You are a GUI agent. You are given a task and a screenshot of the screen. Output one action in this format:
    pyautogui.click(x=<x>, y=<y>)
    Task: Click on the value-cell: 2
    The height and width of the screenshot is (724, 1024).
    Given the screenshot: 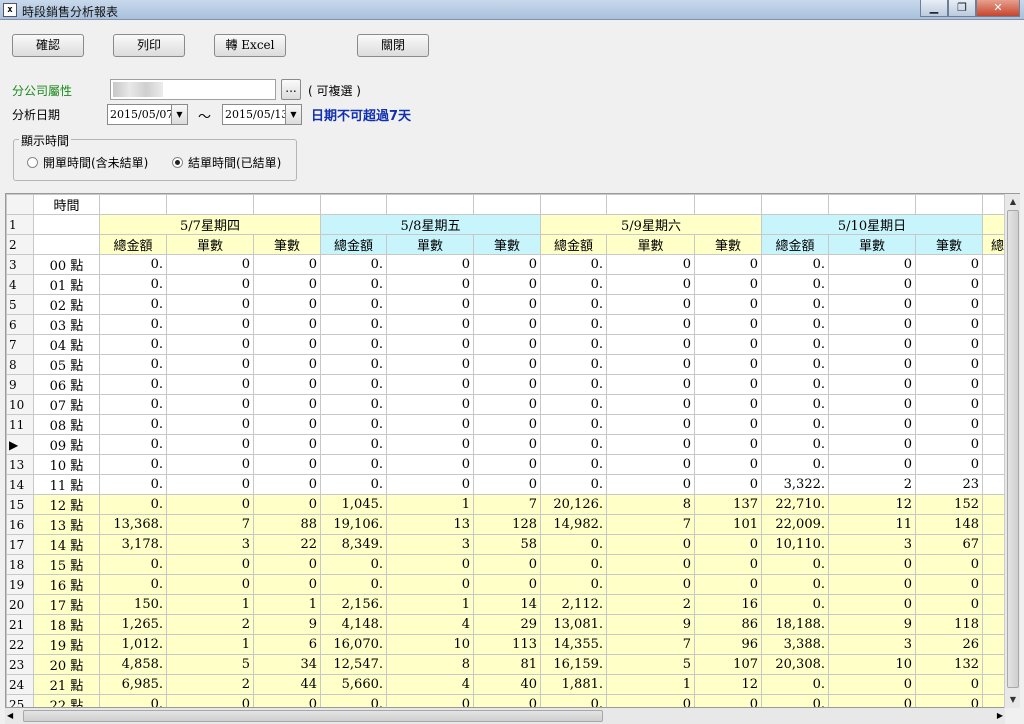 What is the action you would take?
    pyautogui.click(x=210, y=684)
    